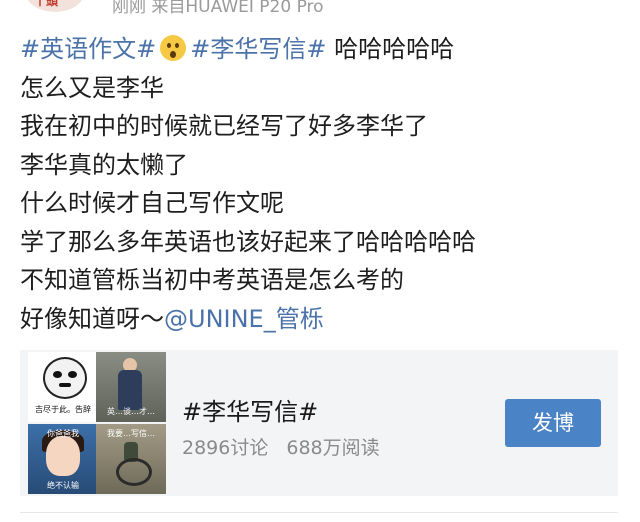 This screenshot has height=522, width=640. I want to click on person-body-icon, so click(130, 390).